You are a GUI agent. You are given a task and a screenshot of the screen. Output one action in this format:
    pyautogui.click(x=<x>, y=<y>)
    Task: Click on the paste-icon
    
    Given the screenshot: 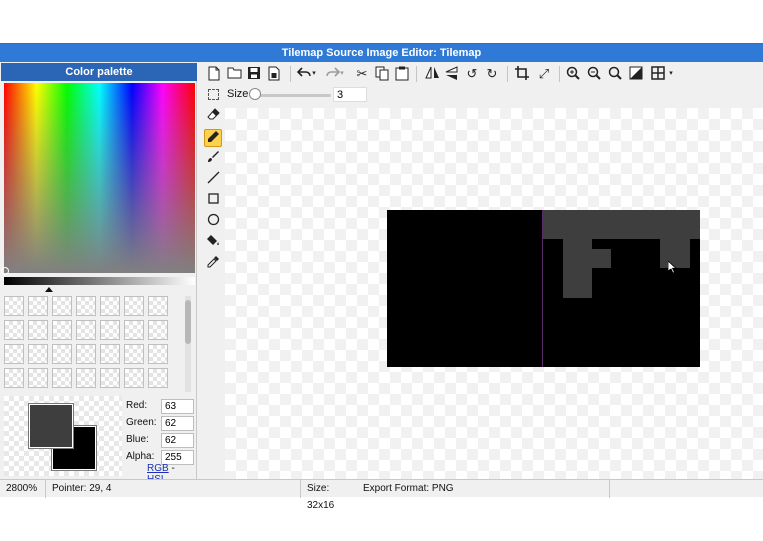 What is the action you would take?
    pyautogui.click(x=402, y=74)
    